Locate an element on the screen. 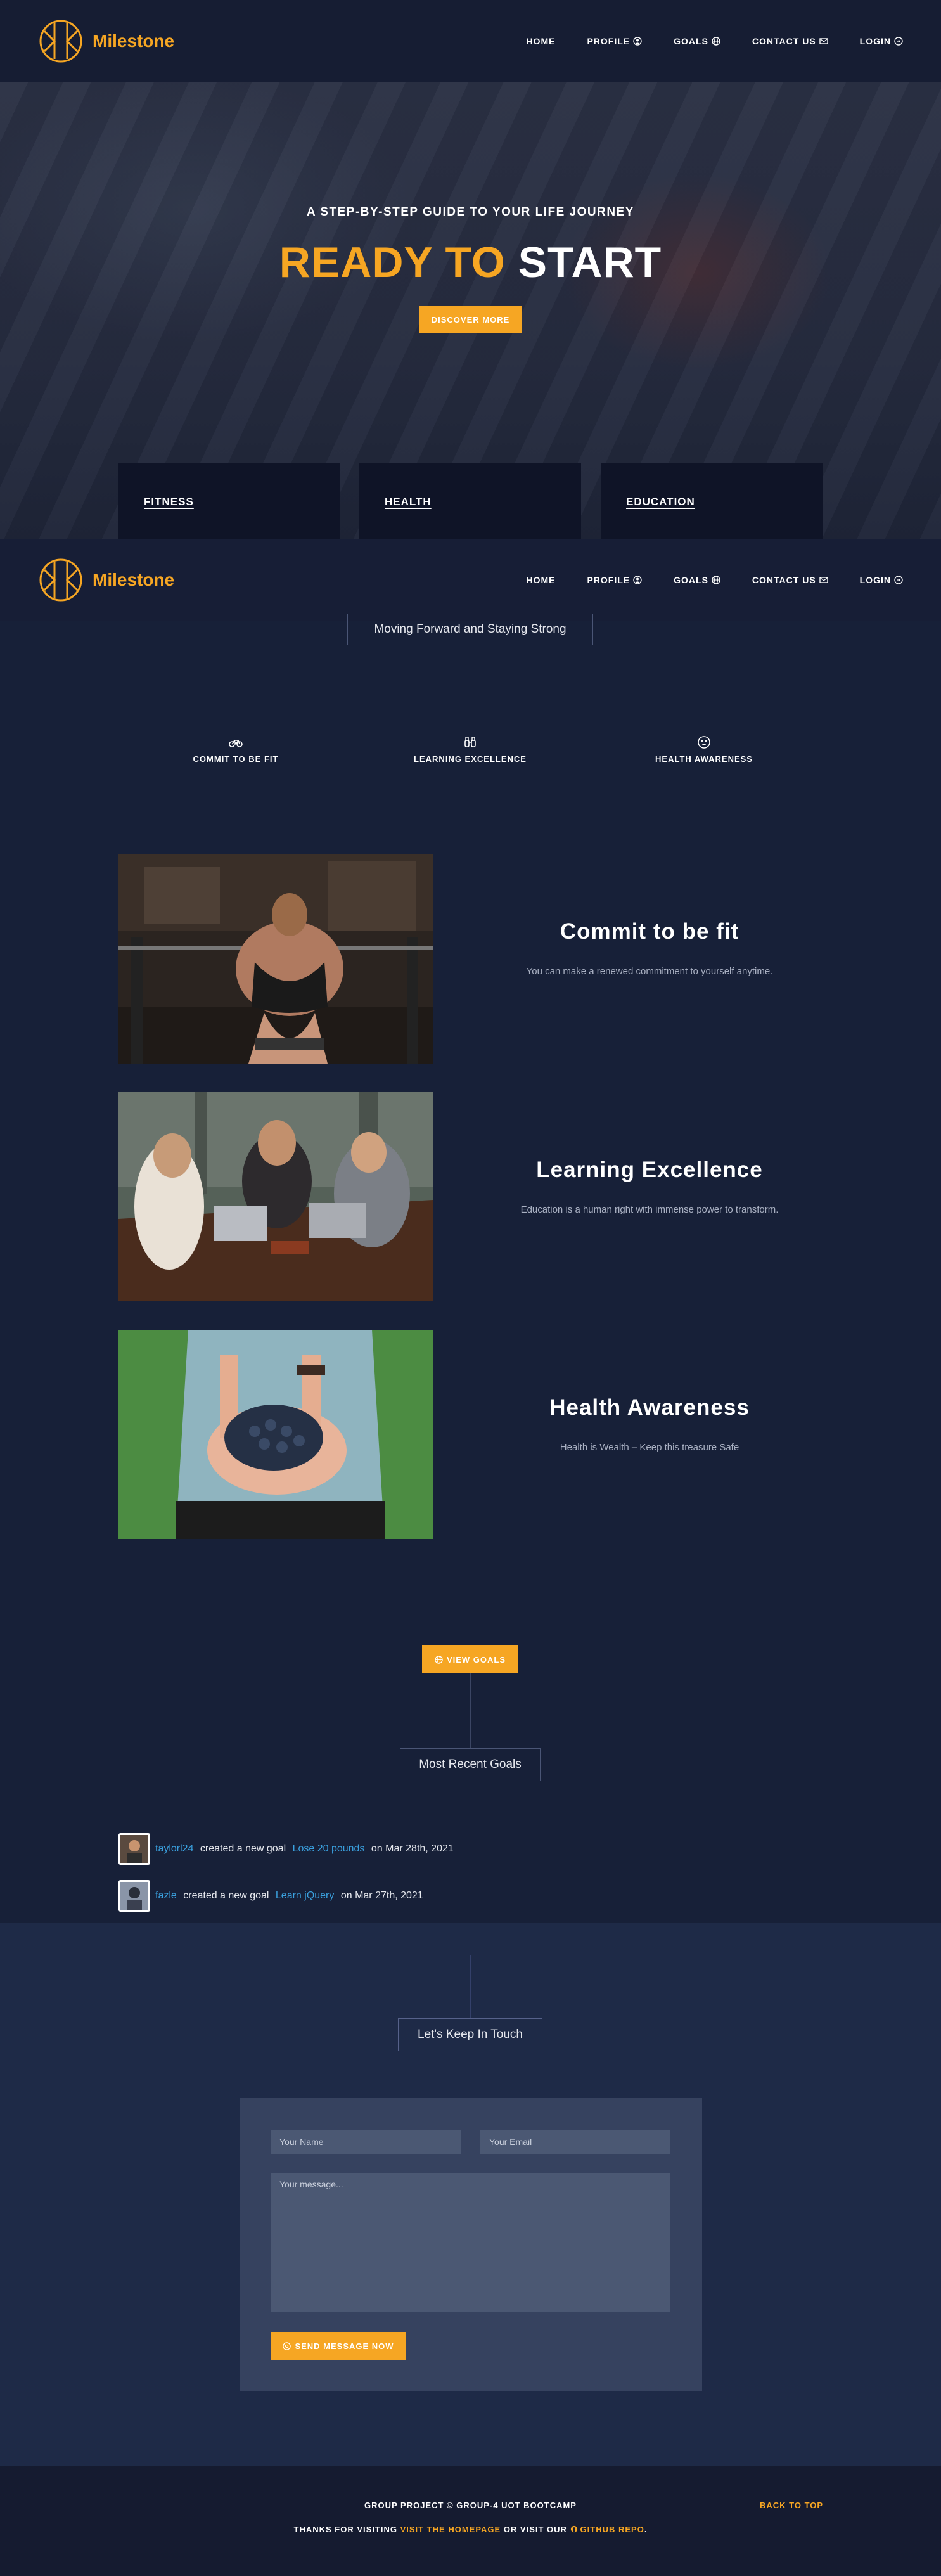 This screenshot has width=941, height=2576. hero-title-rest: START is located at coordinates (584, 262).